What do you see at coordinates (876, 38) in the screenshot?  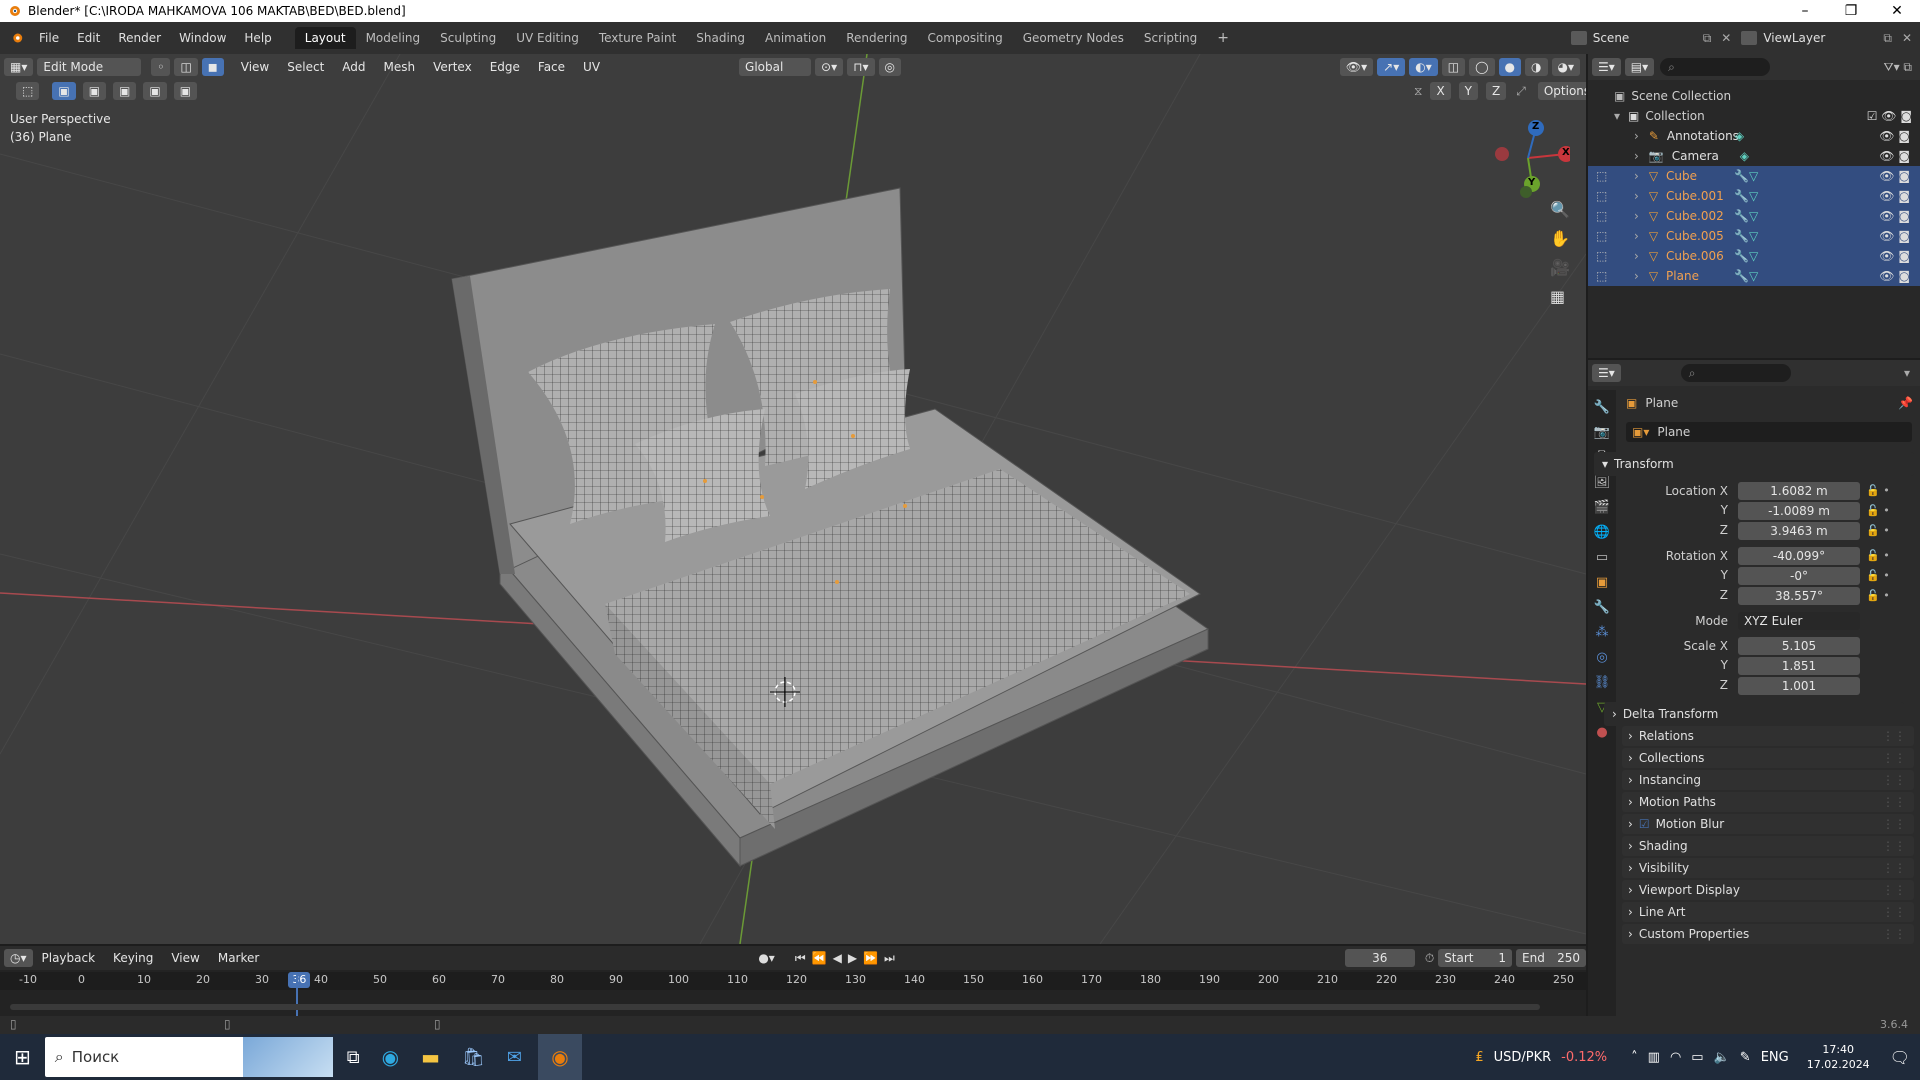 I see `tab-rendering: Rendering` at bounding box center [876, 38].